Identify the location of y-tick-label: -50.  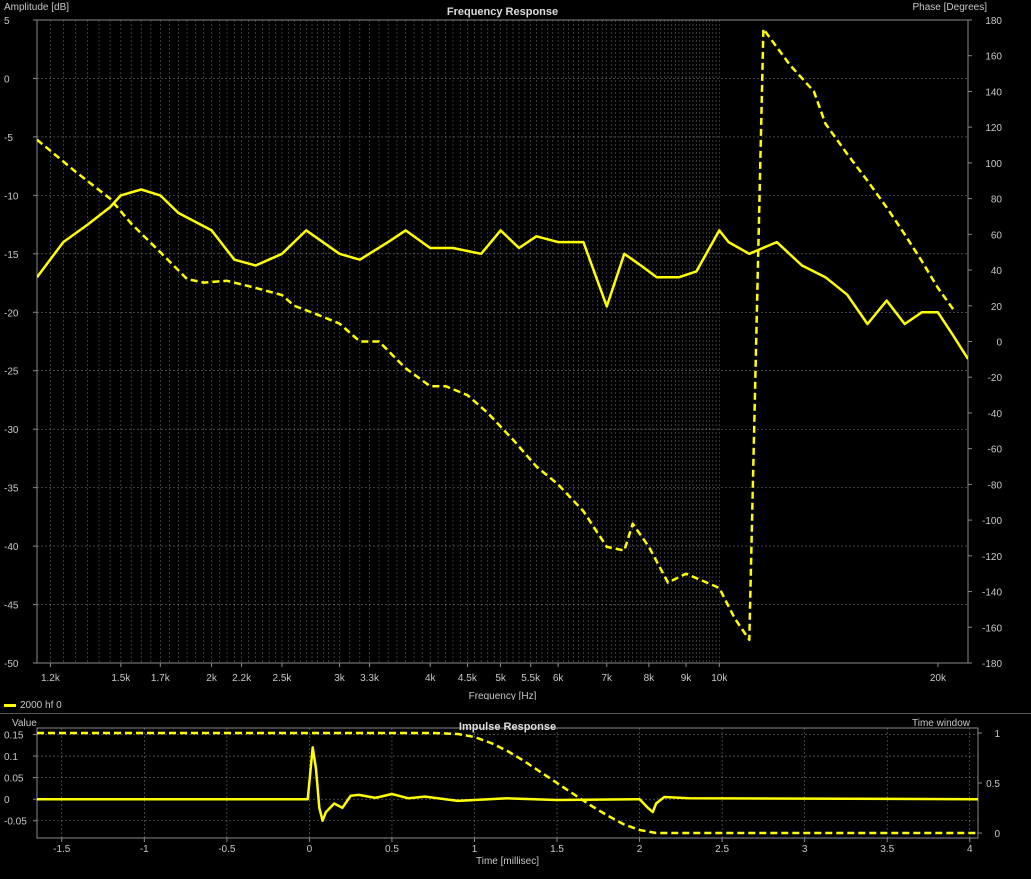
(11, 664).